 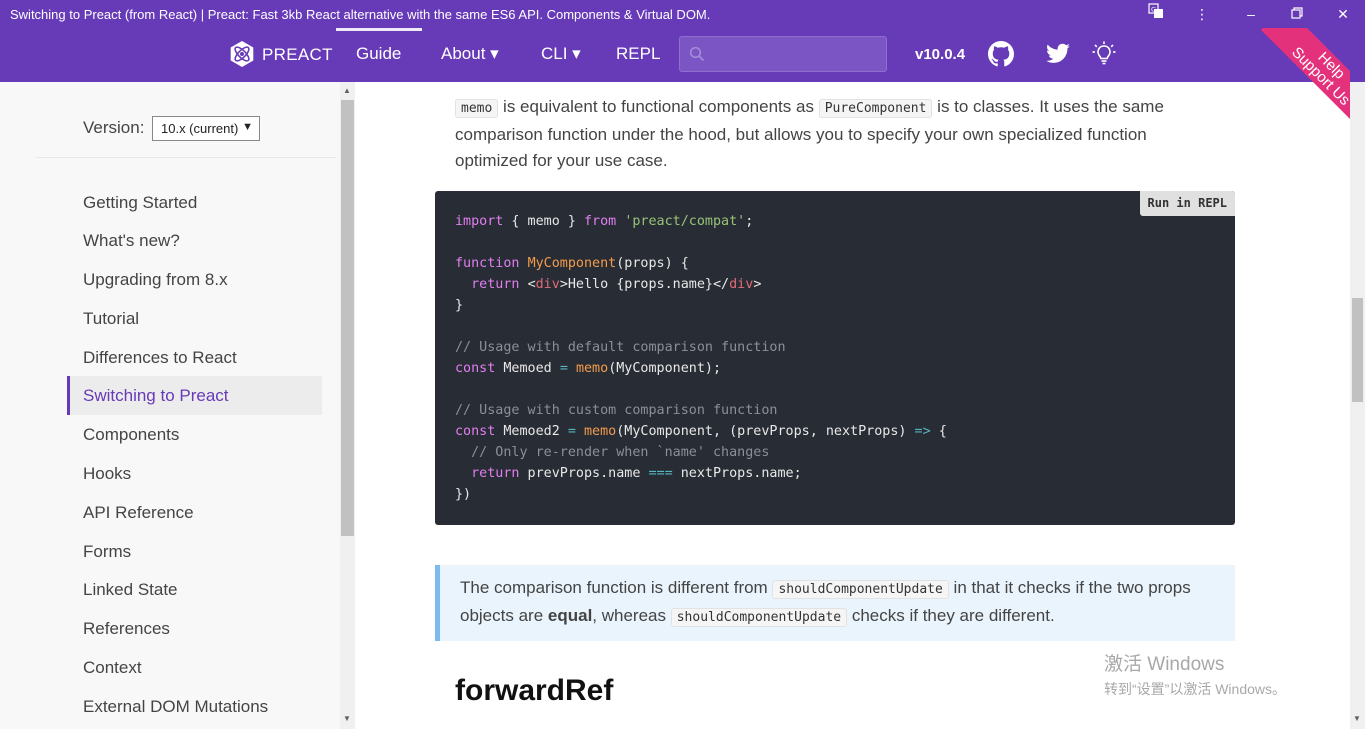 I want to click on page-scrollbar-thumb, so click(x=1357, y=350).